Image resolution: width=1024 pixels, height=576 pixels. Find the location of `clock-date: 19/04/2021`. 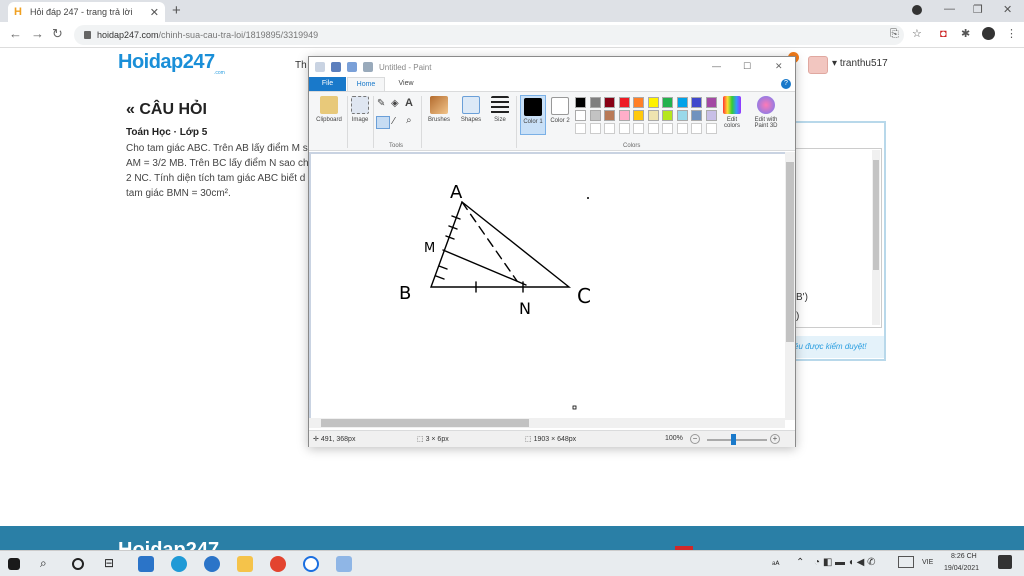

clock-date: 19/04/2021 is located at coordinates (961, 568).